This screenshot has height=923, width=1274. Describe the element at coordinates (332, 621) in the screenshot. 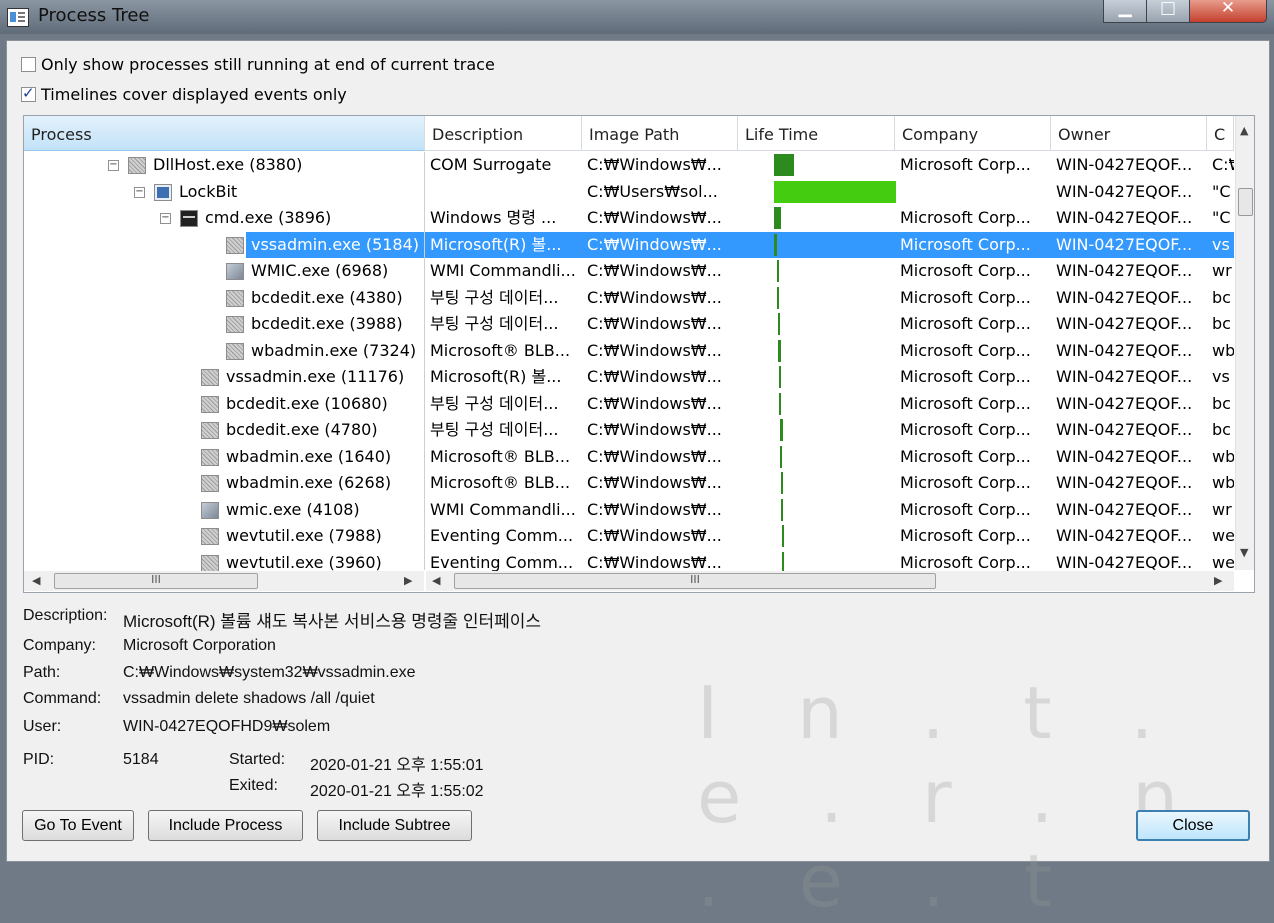

I see `description-value: Microsoft(R) 볼륨 섀도 복사본 서비스용 명령줄 인터페이스` at that location.